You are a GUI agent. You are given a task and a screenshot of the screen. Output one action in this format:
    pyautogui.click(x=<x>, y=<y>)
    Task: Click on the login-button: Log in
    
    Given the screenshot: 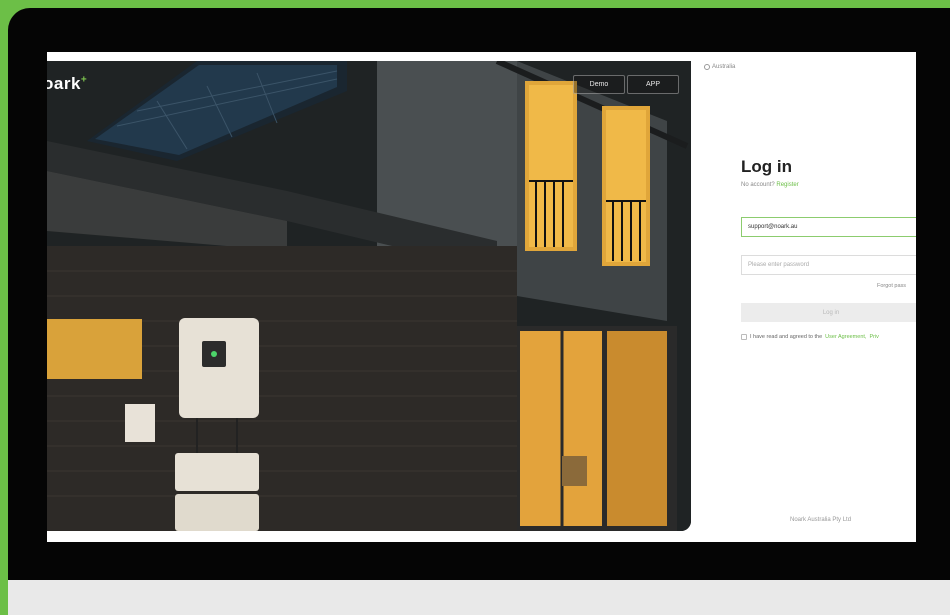 What is the action you would take?
    pyautogui.click(x=828, y=312)
    